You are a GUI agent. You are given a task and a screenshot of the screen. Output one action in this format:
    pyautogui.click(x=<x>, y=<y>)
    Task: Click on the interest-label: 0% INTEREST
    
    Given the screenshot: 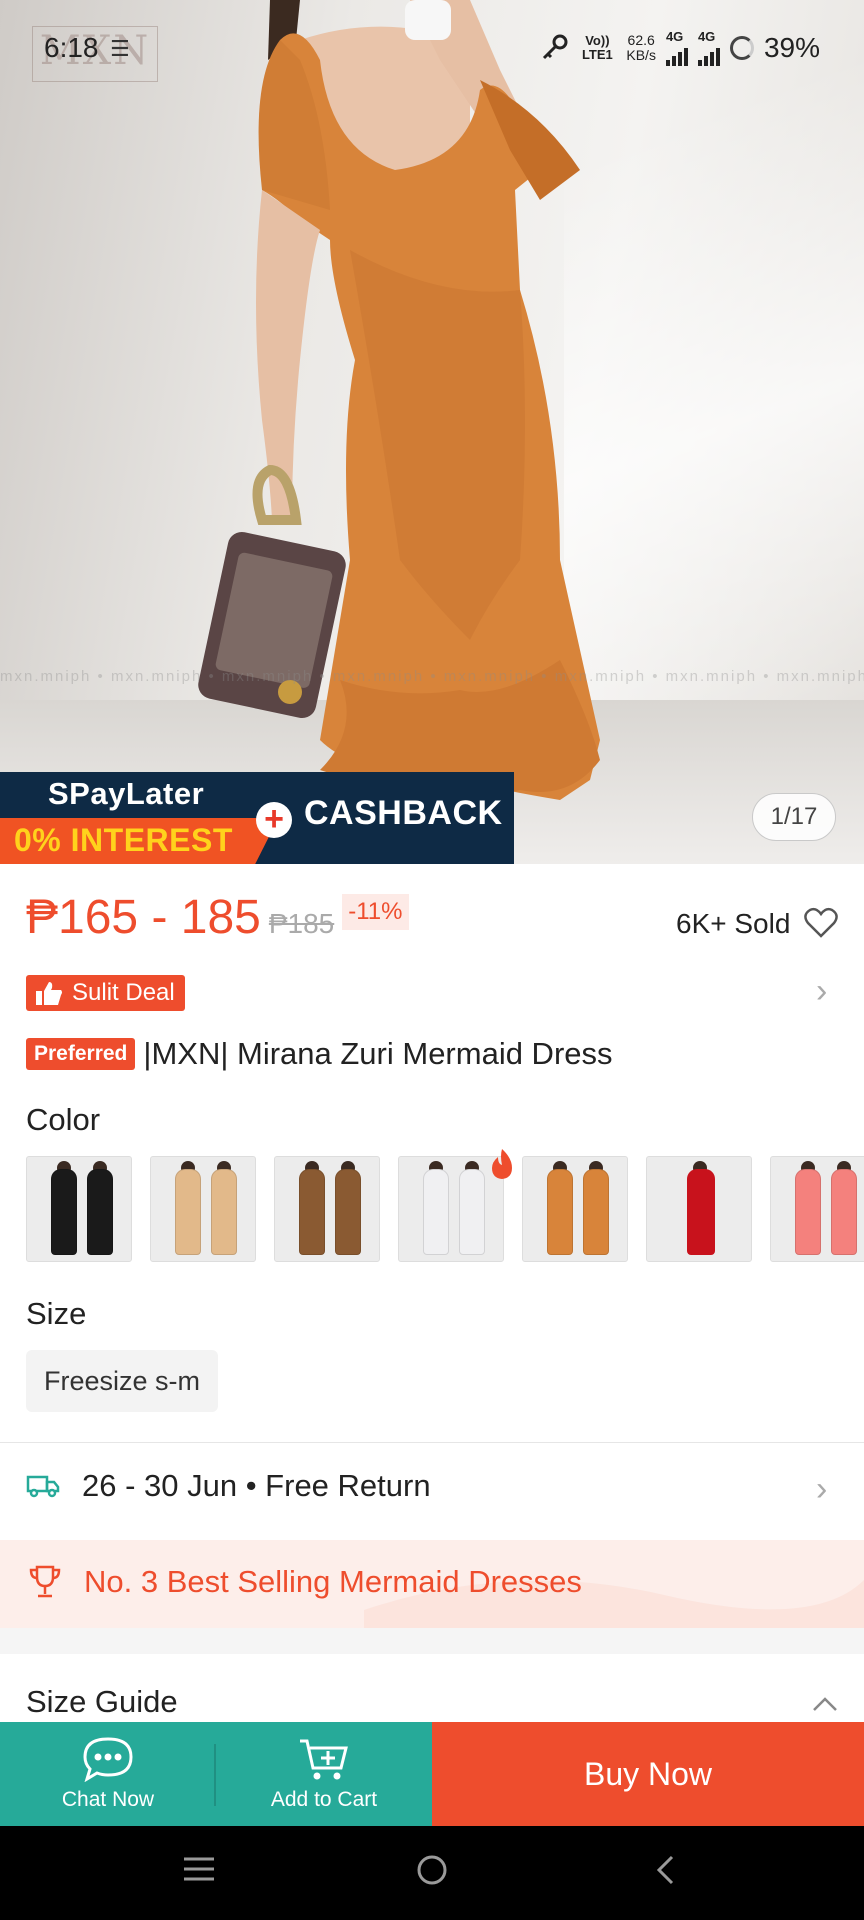 What is the action you would take?
    pyautogui.click(x=123, y=840)
    